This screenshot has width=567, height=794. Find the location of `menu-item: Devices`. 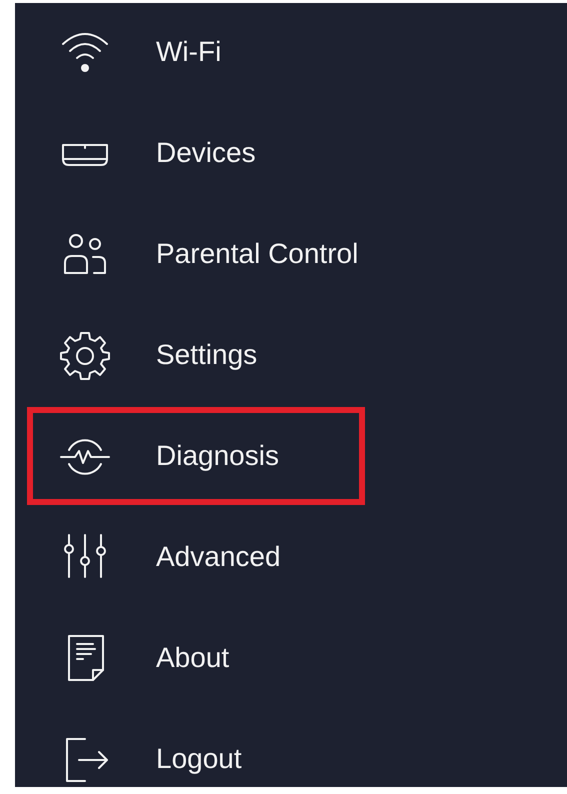

menu-item: Devices is located at coordinates (196, 153).